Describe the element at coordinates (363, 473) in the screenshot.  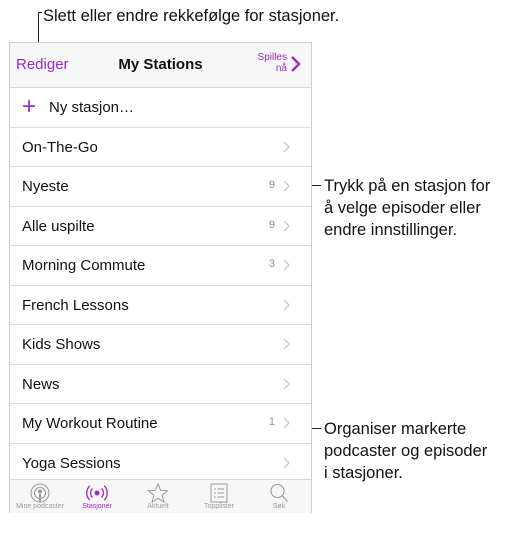
I see `callout-bottom-line-3: i stasjoner.` at that location.